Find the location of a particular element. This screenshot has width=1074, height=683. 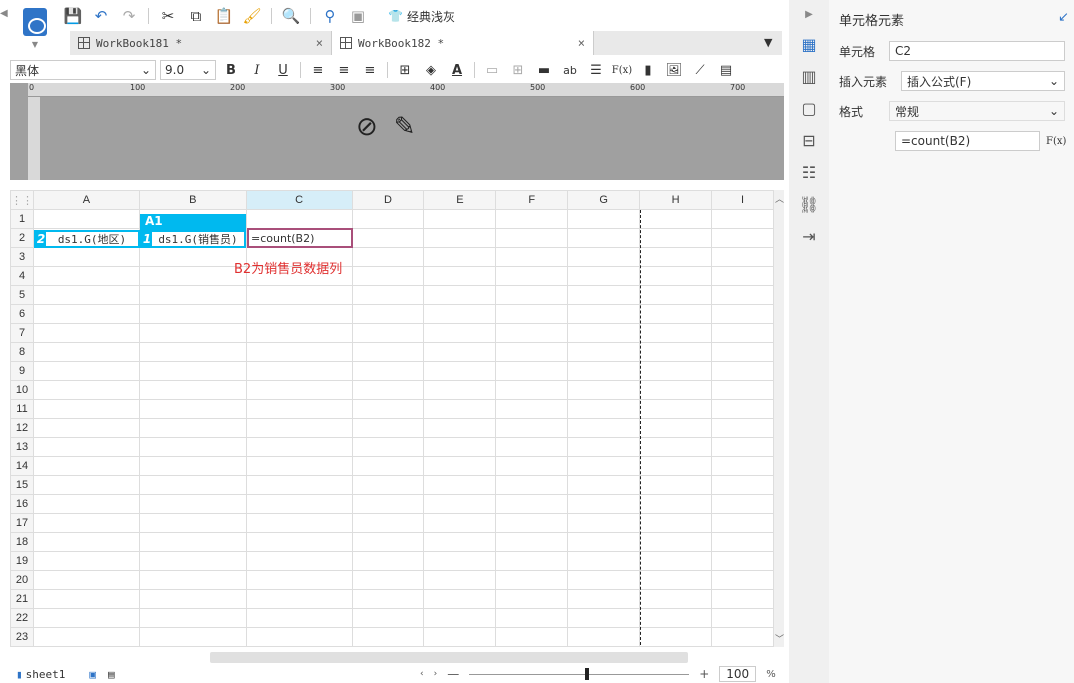

prev-sheet-icon: ‹ is located at coordinates (422, 674).